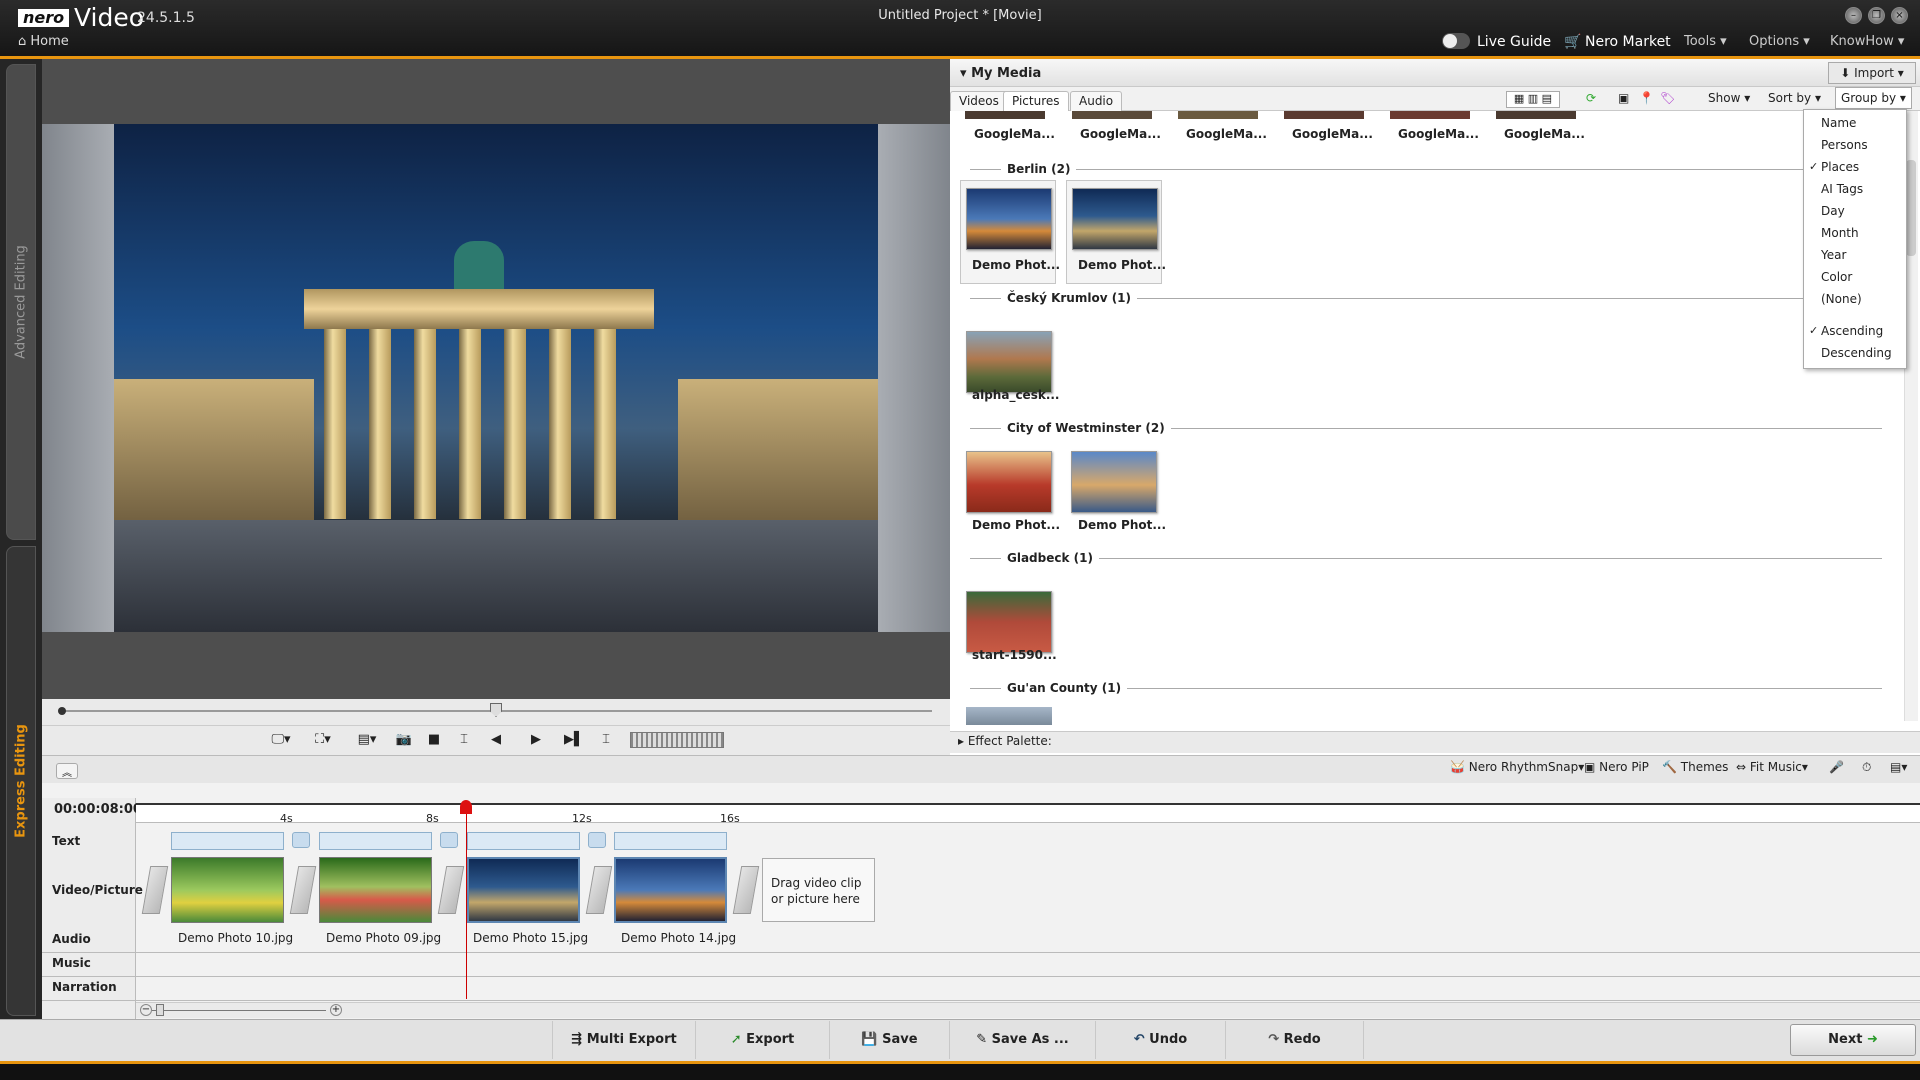 This screenshot has height=1080, width=1920. I want to click on tab-express-editing: Express Editing, so click(21, 781).